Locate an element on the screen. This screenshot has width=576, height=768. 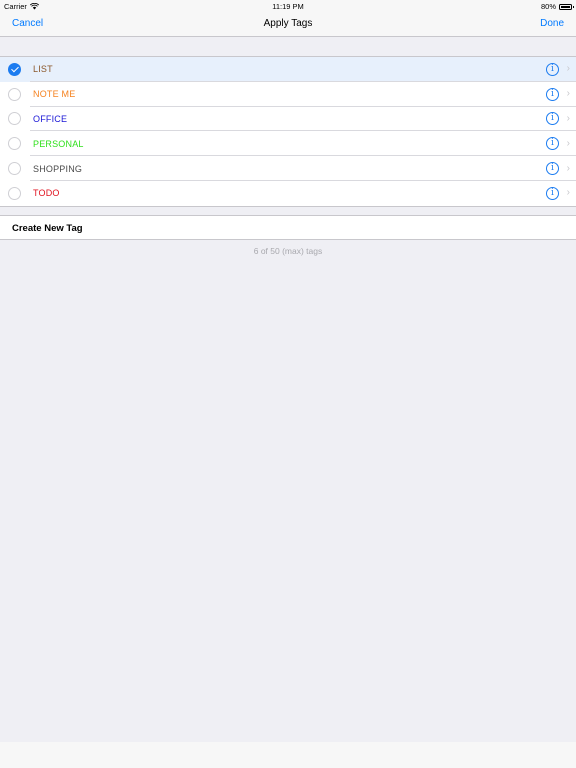
tag-count-note: 6 of 50 (max) tags is located at coordinates (288, 251).